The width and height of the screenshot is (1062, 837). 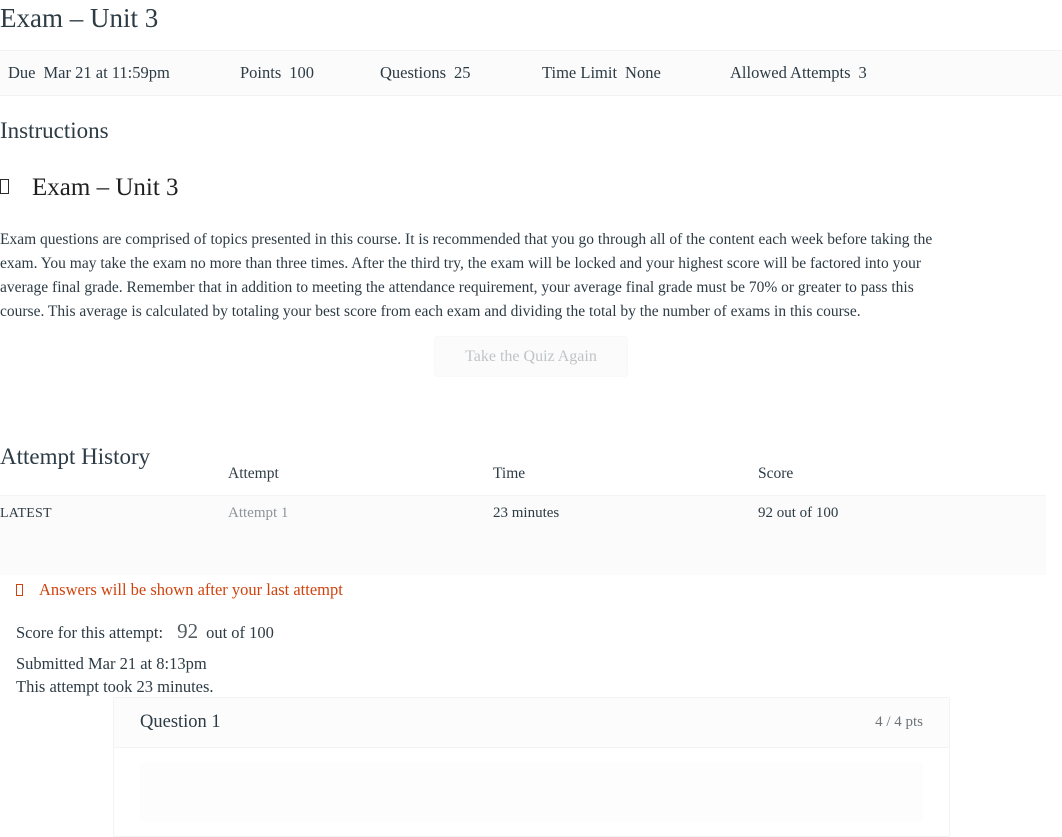 I want to click on detail-questions-value: 25, so click(x=462, y=72).